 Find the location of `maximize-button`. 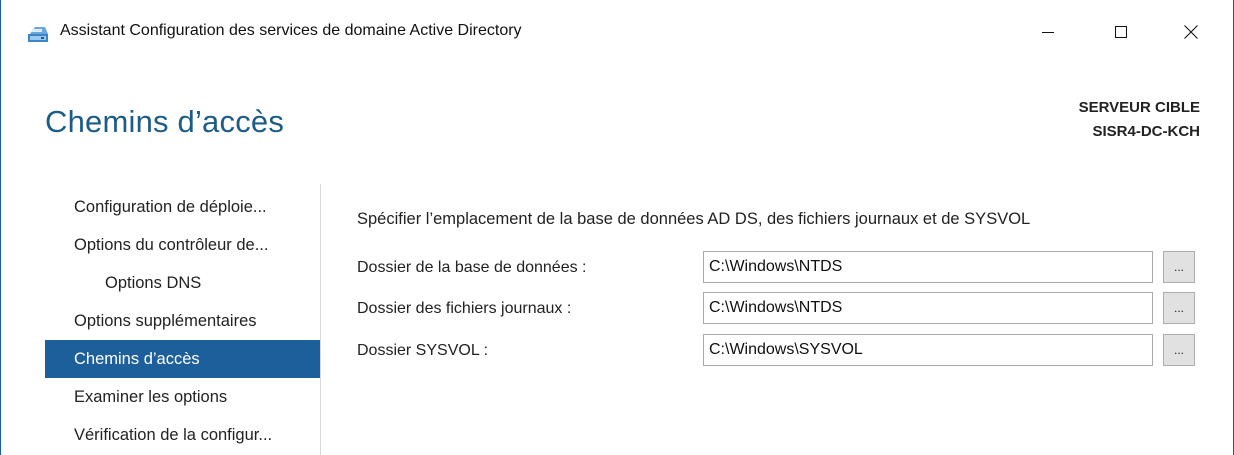

maximize-button is located at coordinates (1121, 32).